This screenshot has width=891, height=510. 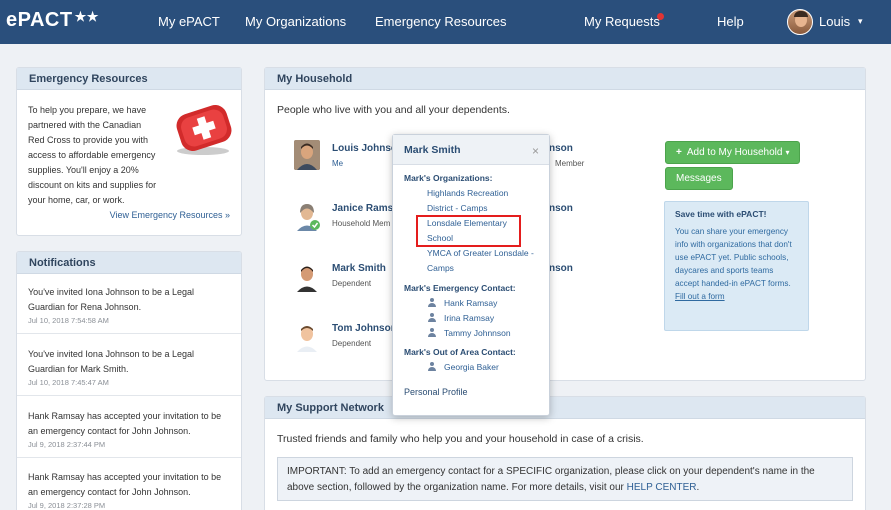 What do you see at coordinates (123, 215) in the screenshot?
I see `view-emergency-resources-link: View Emergency Resources »` at bounding box center [123, 215].